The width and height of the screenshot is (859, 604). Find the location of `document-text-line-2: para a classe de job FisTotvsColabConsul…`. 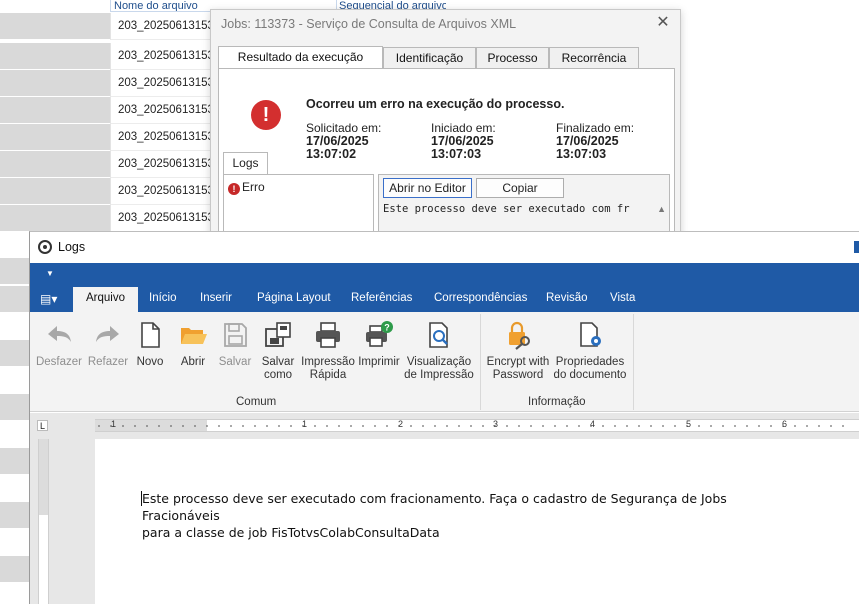

document-text-line-2: para a classe de job FisTotvsColabConsul… is located at coordinates (291, 532).